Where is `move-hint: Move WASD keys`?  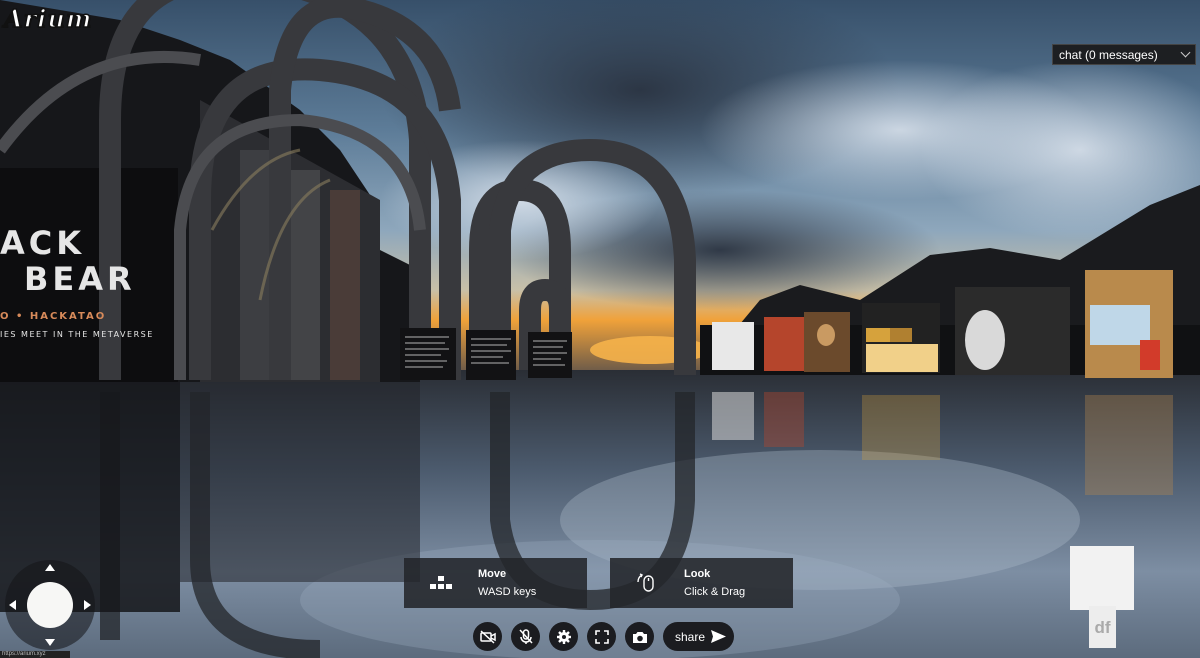
move-hint: Move WASD keys is located at coordinates (495, 583).